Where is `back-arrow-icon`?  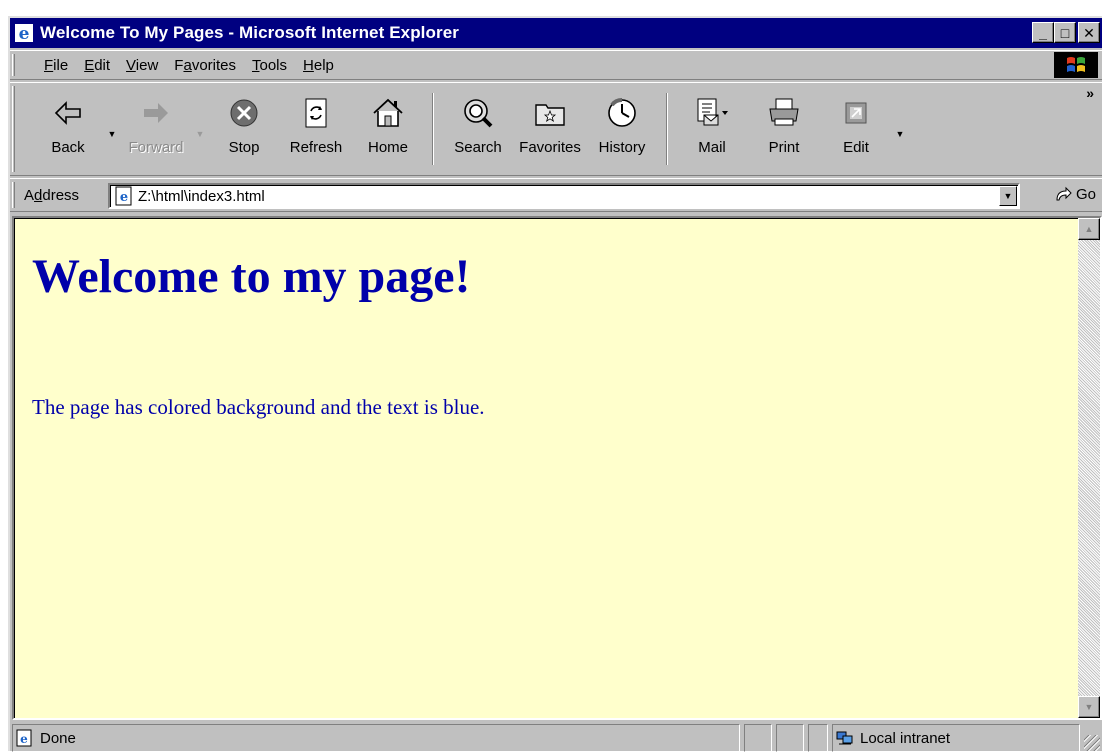 back-arrow-icon is located at coordinates (67, 113).